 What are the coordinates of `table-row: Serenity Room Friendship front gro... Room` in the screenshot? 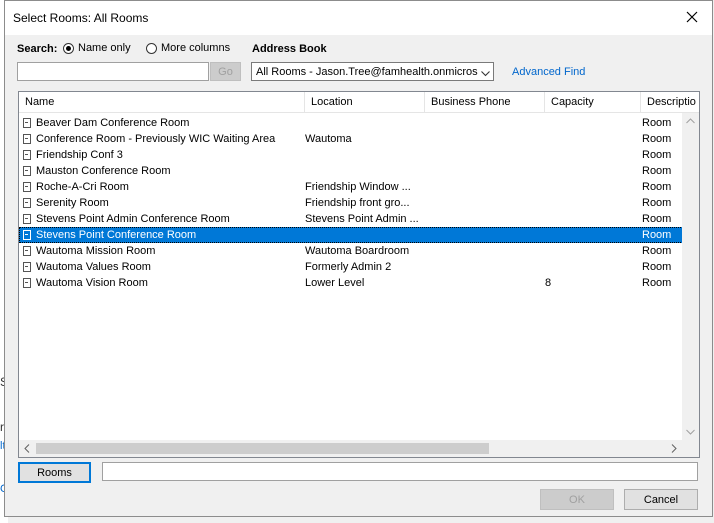 It's located at (351, 203).